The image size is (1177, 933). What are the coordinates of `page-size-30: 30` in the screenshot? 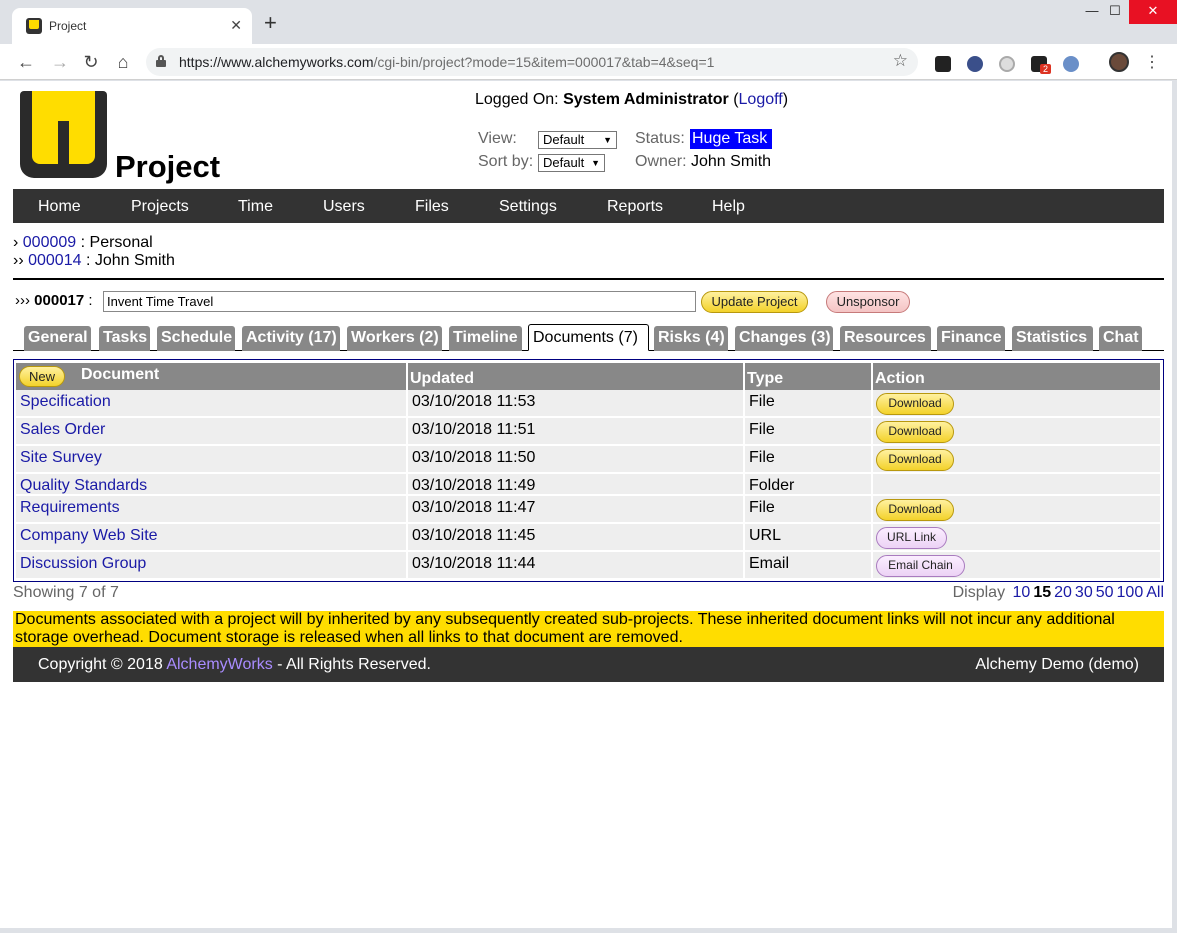 It's located at (1084, 592).